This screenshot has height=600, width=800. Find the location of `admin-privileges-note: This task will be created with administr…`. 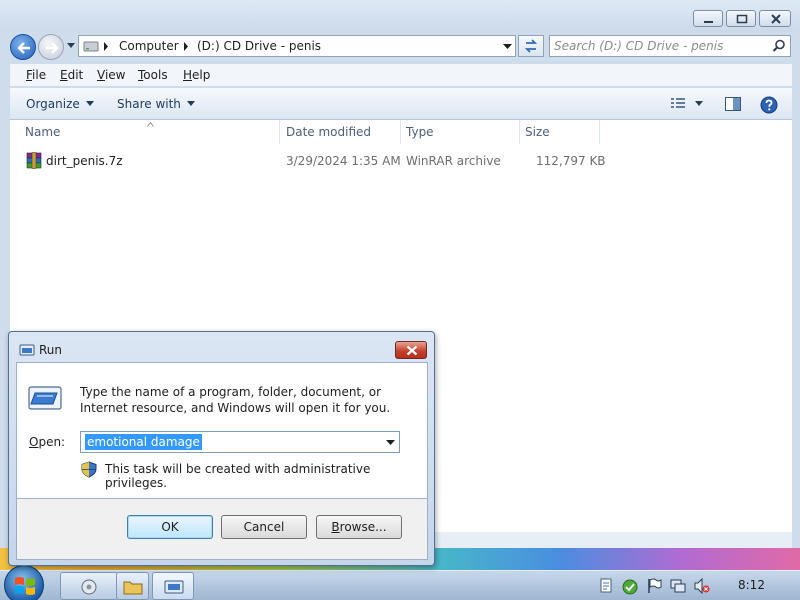

admin-privileges-note: This task will be created with administr… is located at coordinates (238, 476).